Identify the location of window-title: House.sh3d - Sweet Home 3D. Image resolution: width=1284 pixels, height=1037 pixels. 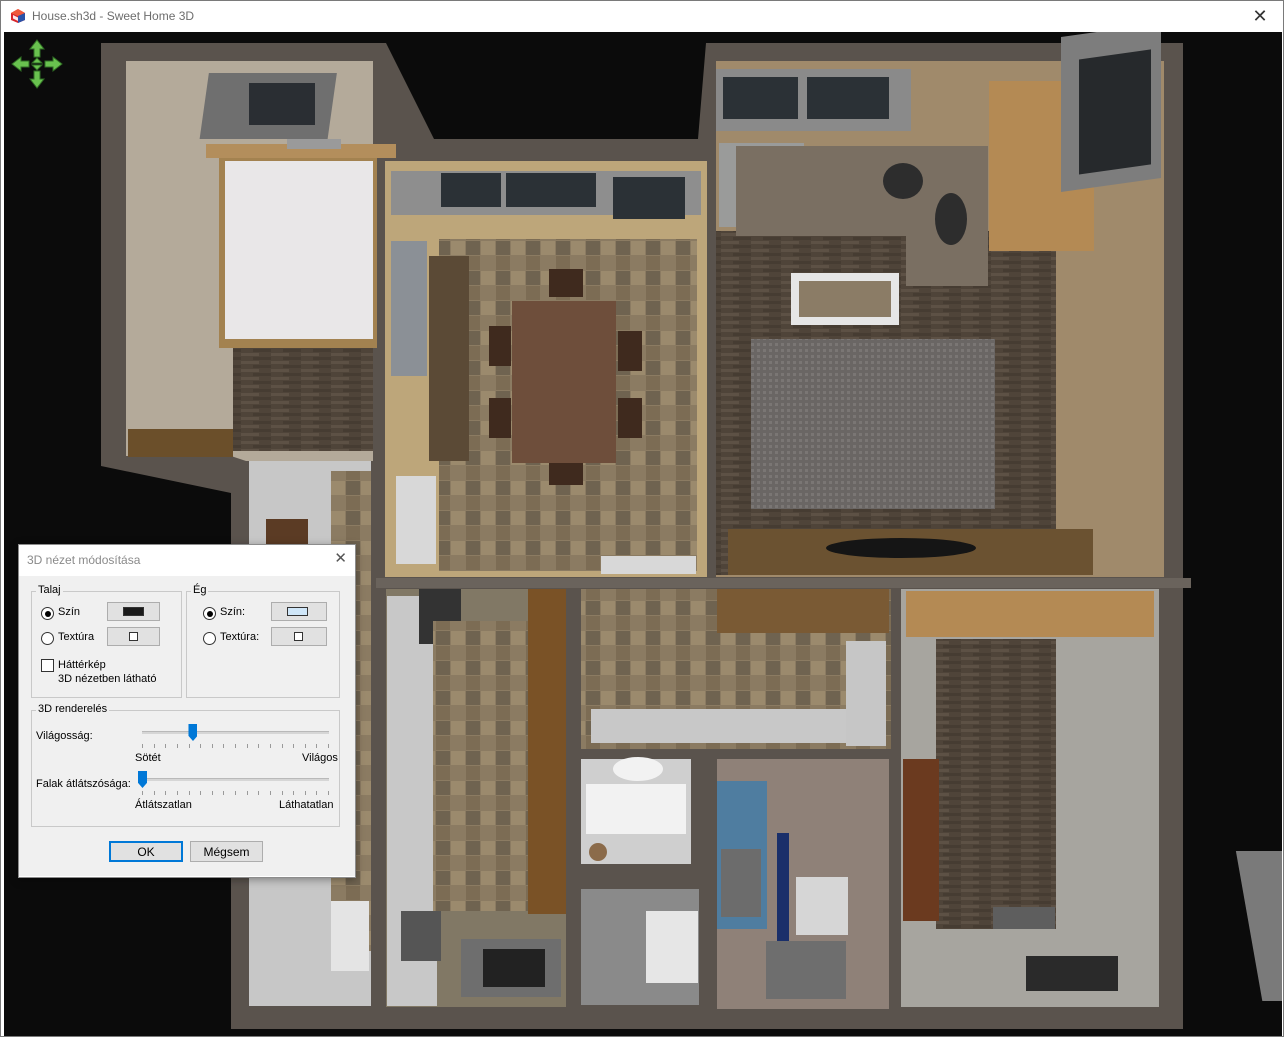
(113, 16).